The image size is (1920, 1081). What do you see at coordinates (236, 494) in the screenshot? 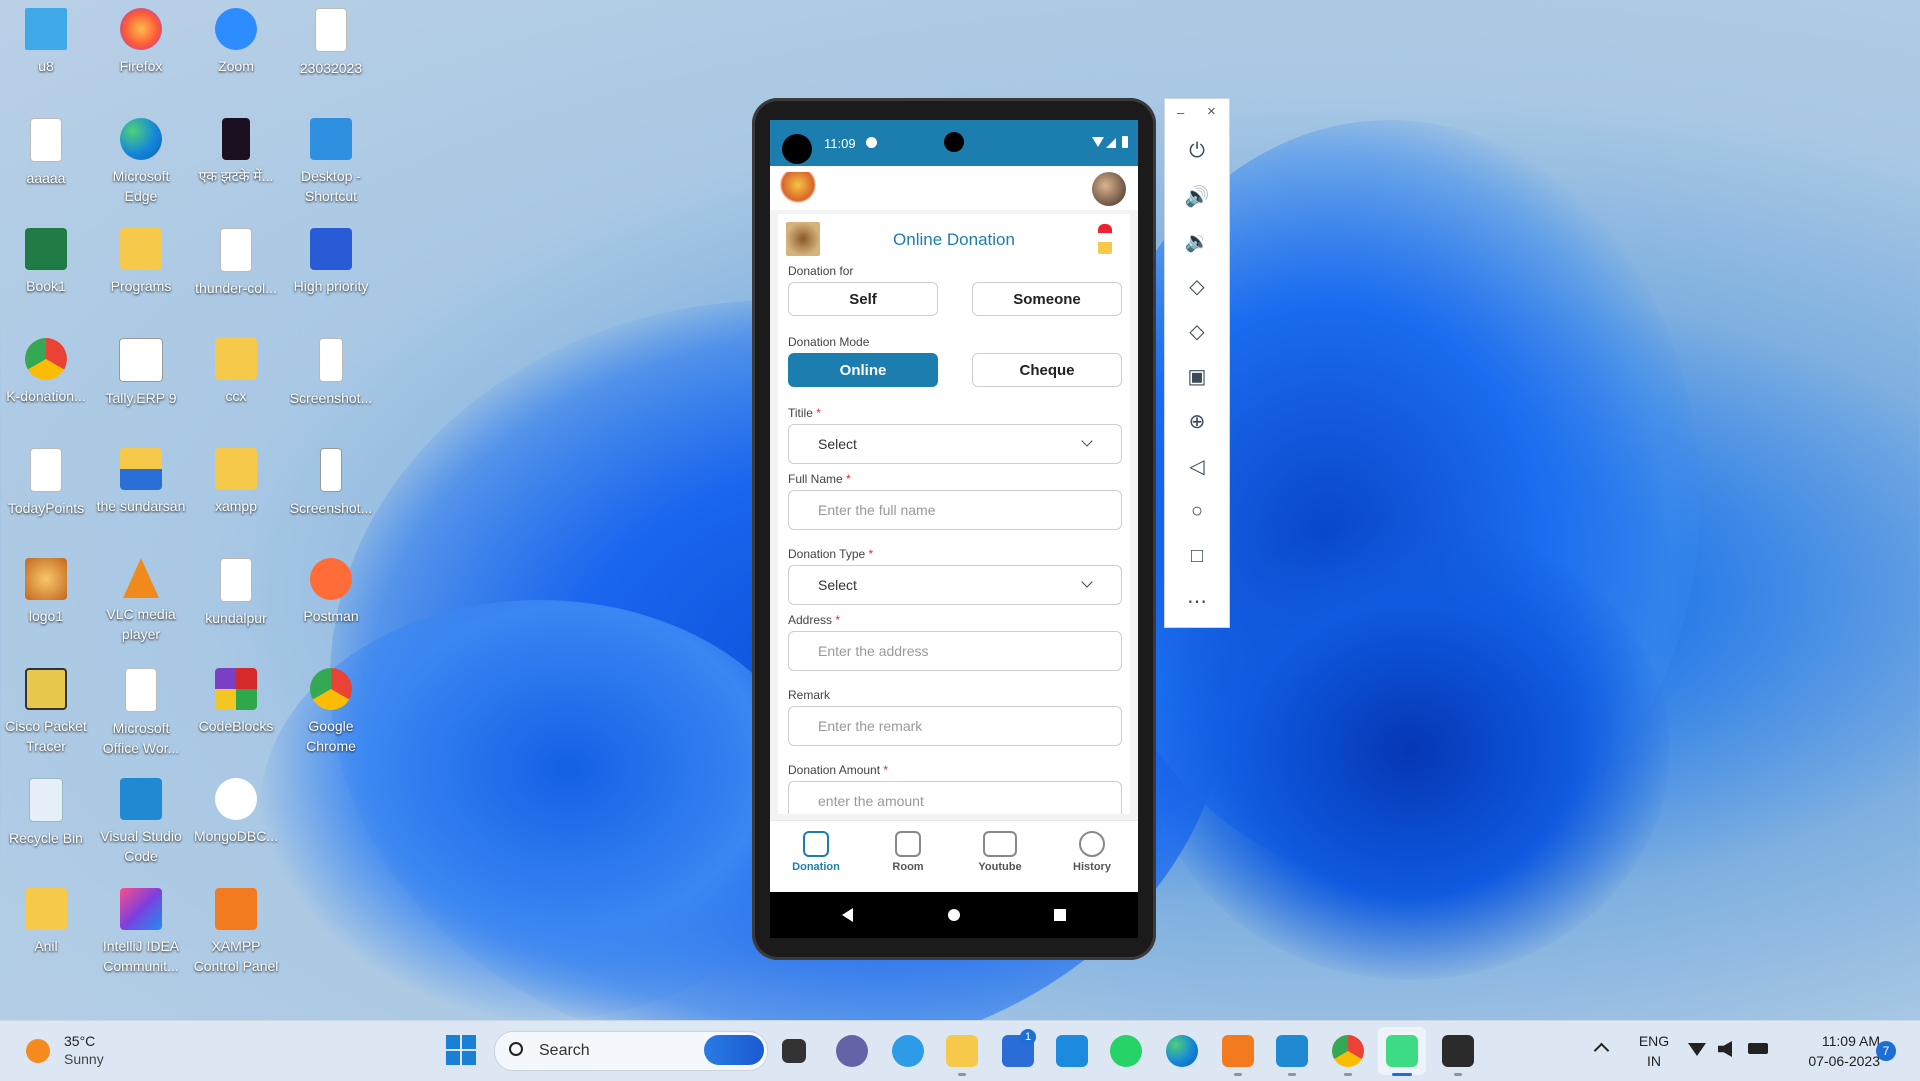
I see `desktop-icon-xampp-folder: xampp` at bounding box center [236, 494].